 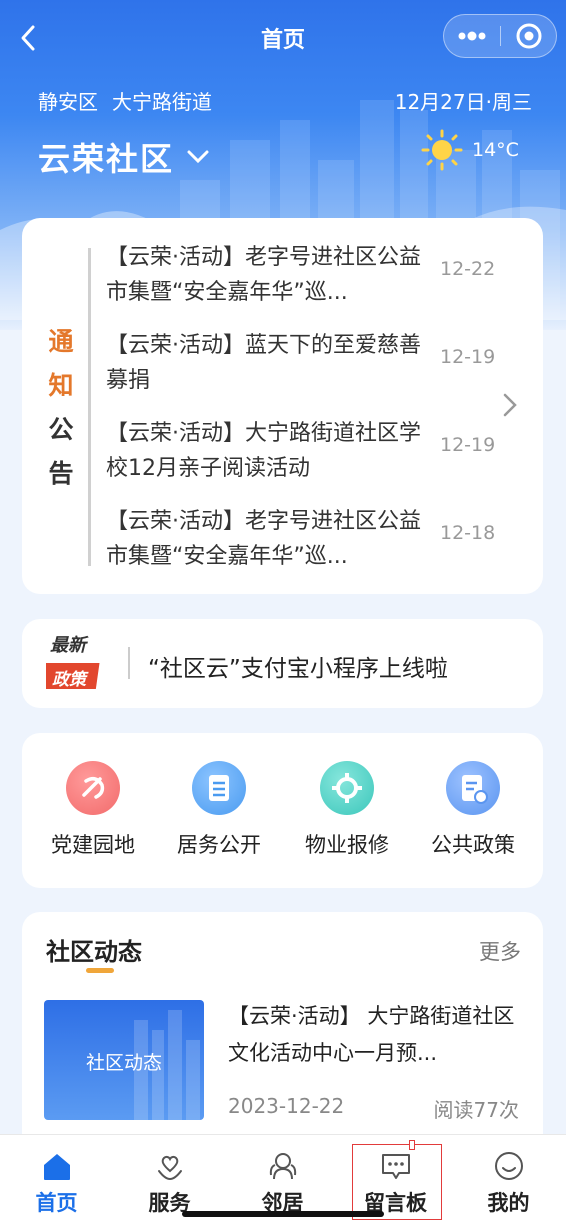 I want to click on thumbnail-label: 社区动态, so click(x=123, y=1063).